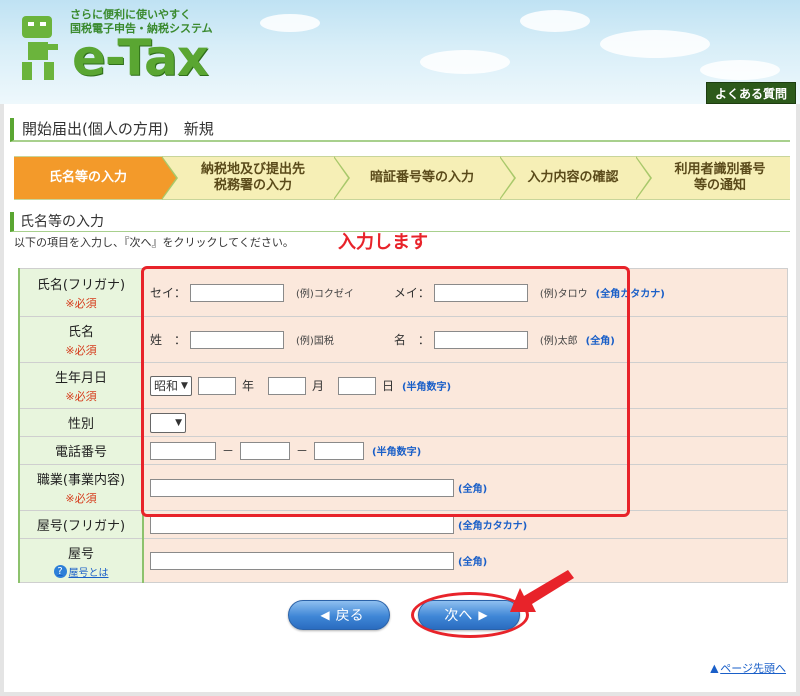 The height and width of the screenshot is (696, 800). Describe the element at coordinates (40, 48) in the screenshot. I see `etax-mascot-icon` at that location.